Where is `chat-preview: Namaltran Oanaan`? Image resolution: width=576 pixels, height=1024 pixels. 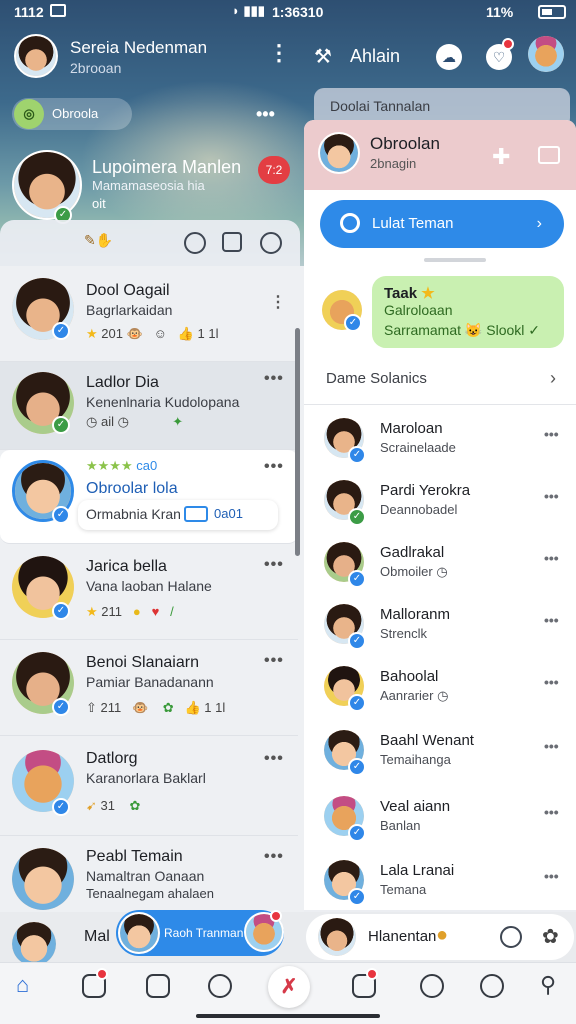
chat-preview: Namaltran Oanaan is located at coordinates (145, 876).